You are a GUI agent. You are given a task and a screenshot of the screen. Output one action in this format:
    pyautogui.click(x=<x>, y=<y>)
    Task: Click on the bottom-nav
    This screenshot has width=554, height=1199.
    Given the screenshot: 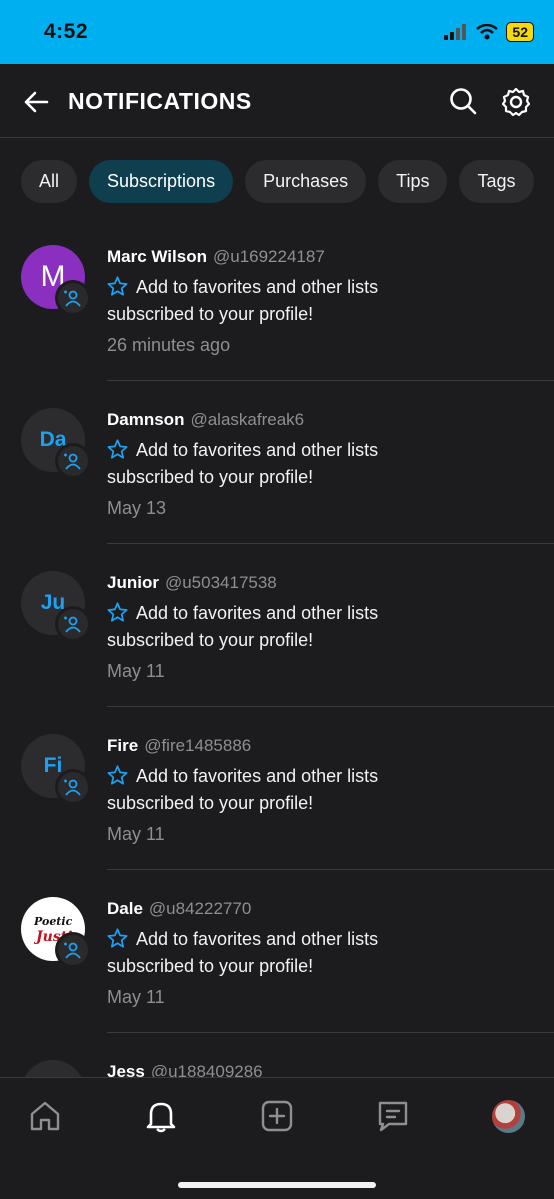 What is the action you would take?
    pyautogui.click(x=277, y=1138)
    